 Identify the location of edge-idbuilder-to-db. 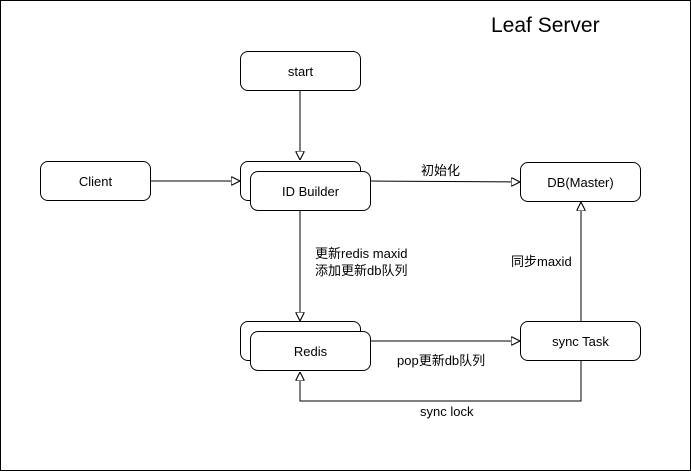
(445, 181).